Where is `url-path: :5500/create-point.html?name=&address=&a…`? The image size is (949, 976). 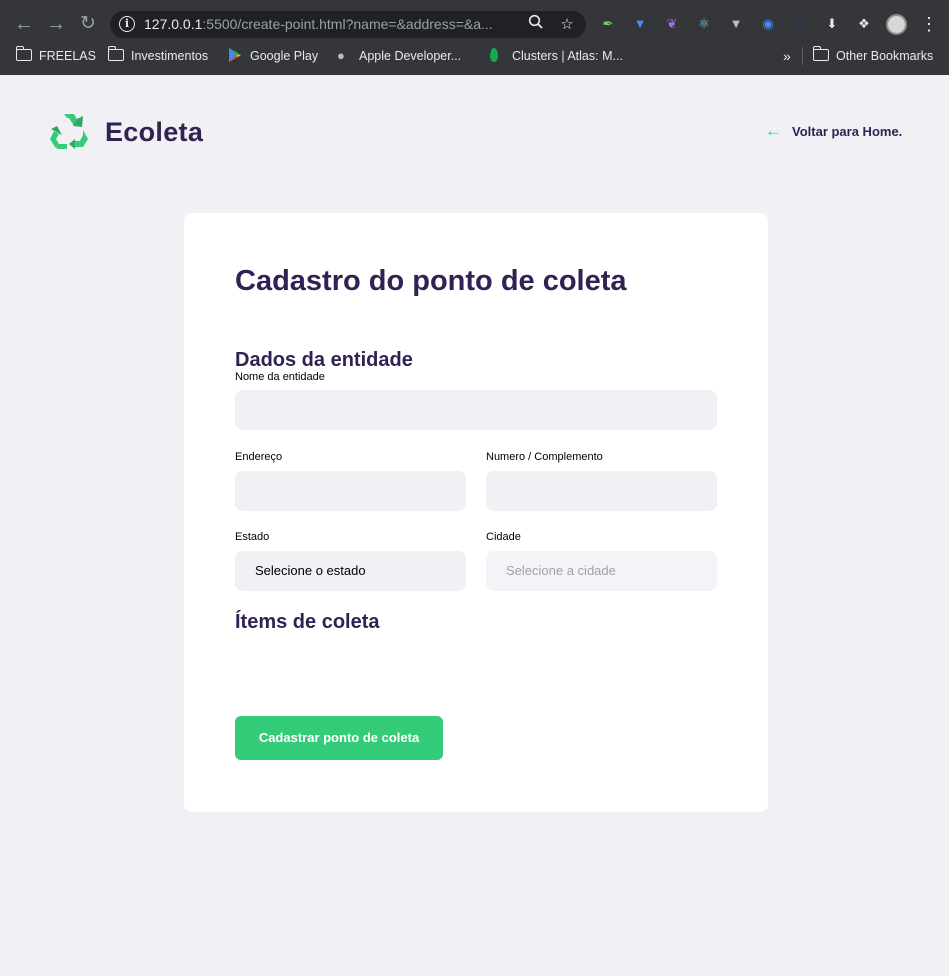
url-path: :5500/create-point.html?name=&address=&a… is located at coordinates (347, 24).